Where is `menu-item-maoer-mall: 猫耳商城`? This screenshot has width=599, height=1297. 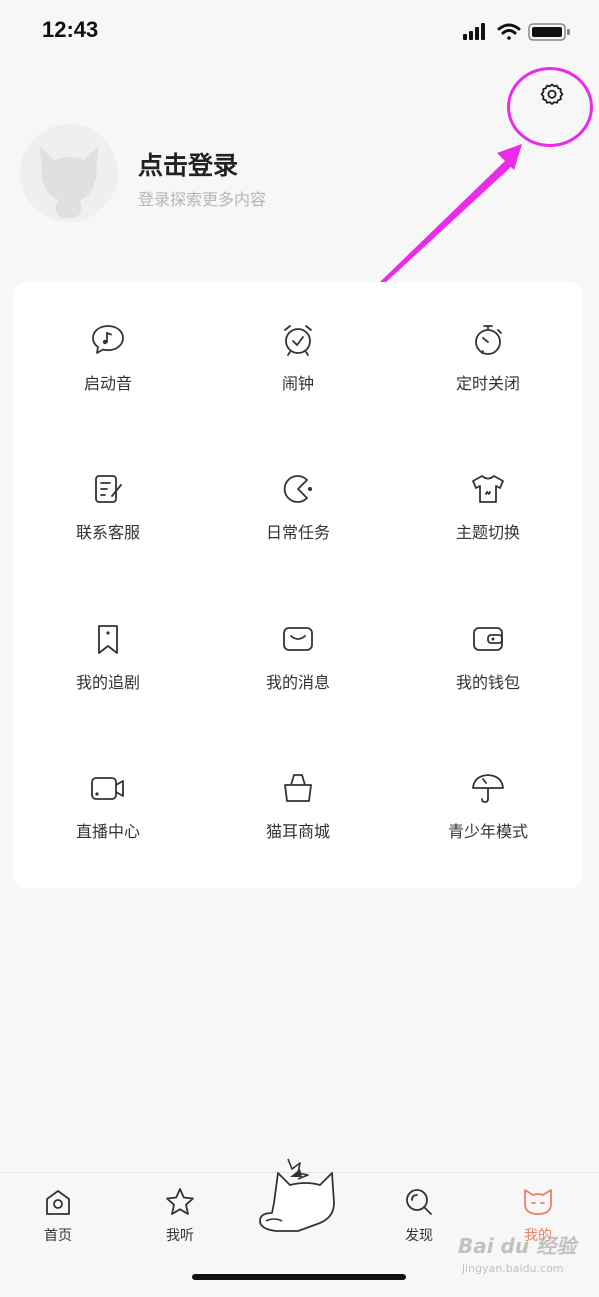 menu-item-maoer-mall: 猫耳商城 is located at coordinates (298, 805).